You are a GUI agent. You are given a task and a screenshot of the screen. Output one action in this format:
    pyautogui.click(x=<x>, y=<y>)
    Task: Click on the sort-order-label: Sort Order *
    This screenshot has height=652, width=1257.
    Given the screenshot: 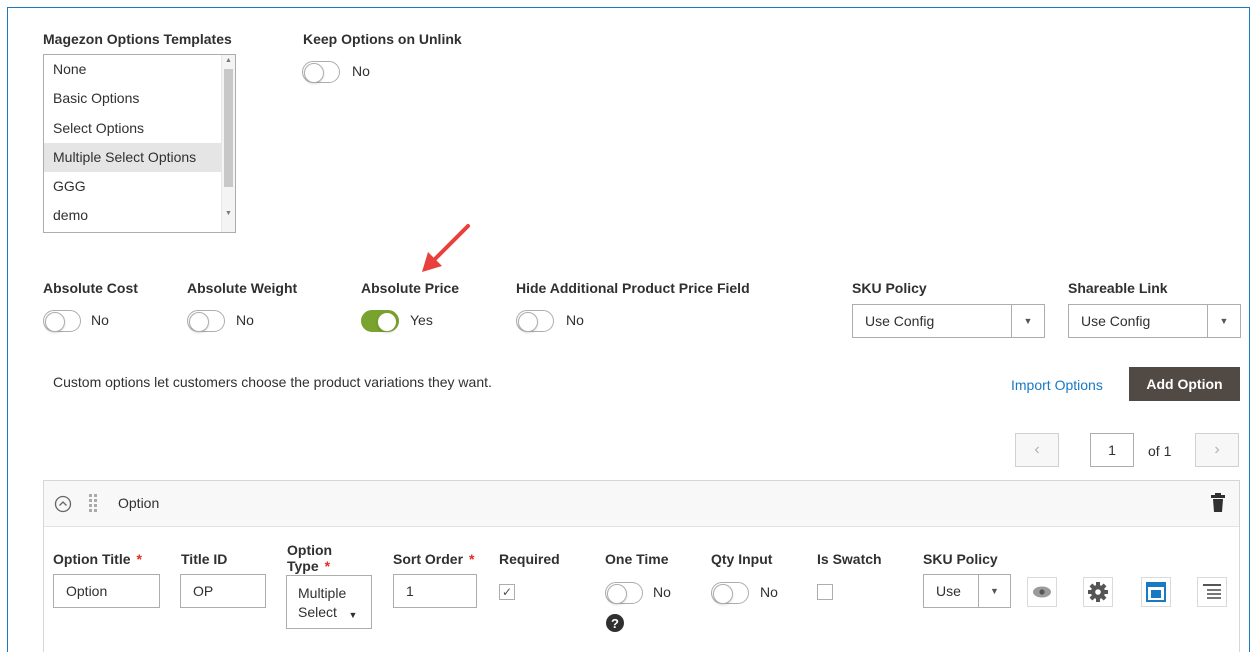 What is the action you would take?
    pyautogui.click(x=434, y=559)
    